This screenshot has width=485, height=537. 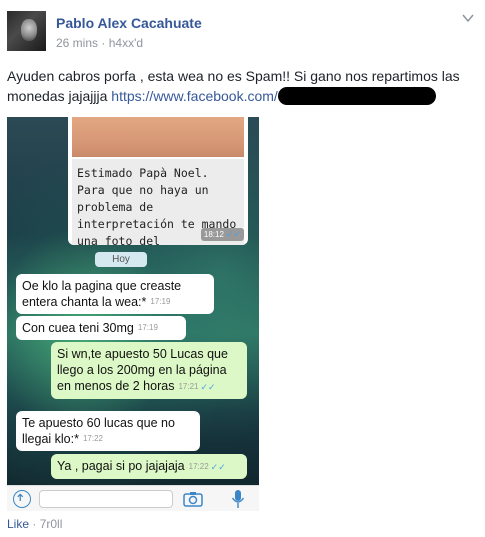 I want to click on footer-extra: 7r0ll, so click(x=51, y=524).